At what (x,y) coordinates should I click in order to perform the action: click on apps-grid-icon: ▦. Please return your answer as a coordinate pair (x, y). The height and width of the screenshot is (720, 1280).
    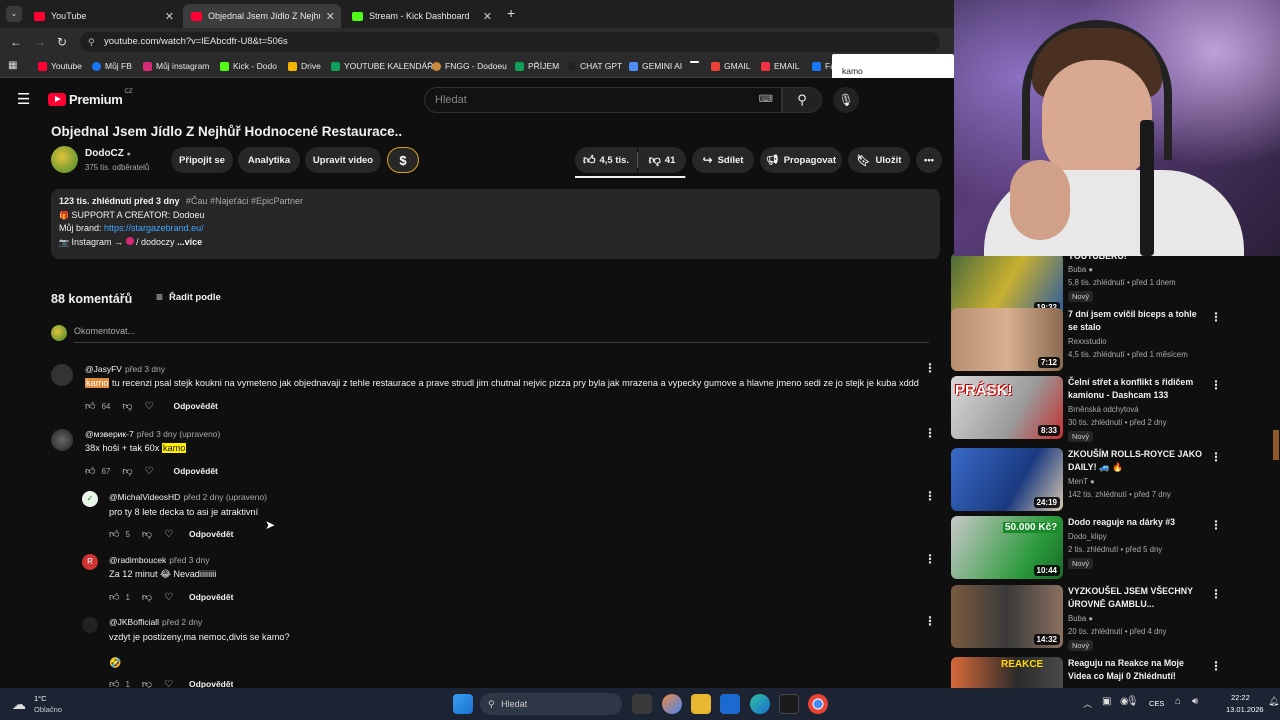
    Looking at the image, I should click on (12, 65).